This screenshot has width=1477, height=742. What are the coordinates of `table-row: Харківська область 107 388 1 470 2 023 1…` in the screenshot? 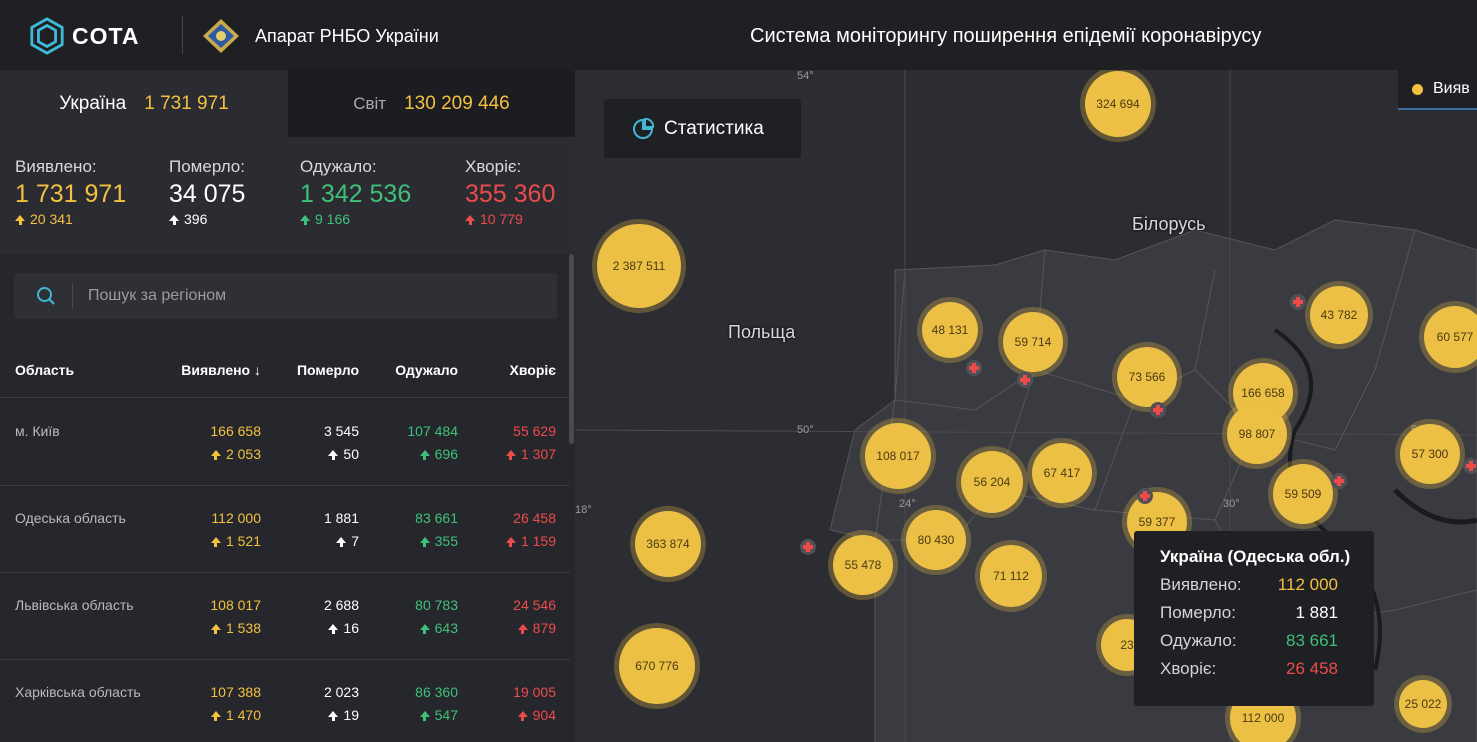 It's located at (285, 701).